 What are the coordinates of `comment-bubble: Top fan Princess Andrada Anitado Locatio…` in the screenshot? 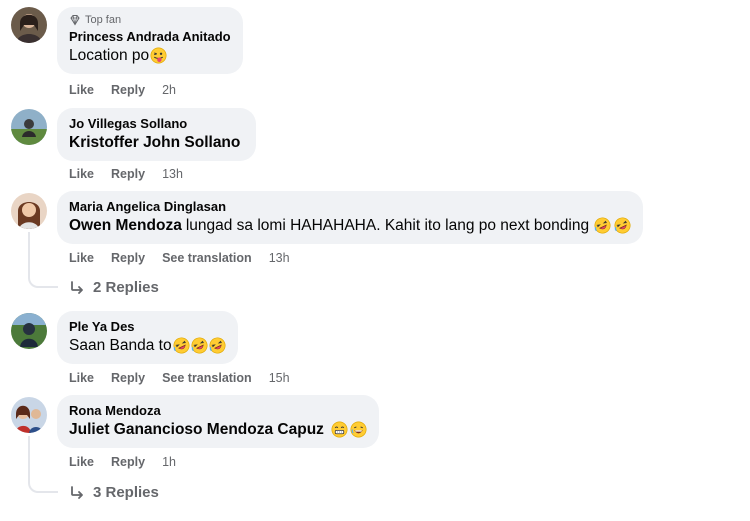 It's located at (150, 40).